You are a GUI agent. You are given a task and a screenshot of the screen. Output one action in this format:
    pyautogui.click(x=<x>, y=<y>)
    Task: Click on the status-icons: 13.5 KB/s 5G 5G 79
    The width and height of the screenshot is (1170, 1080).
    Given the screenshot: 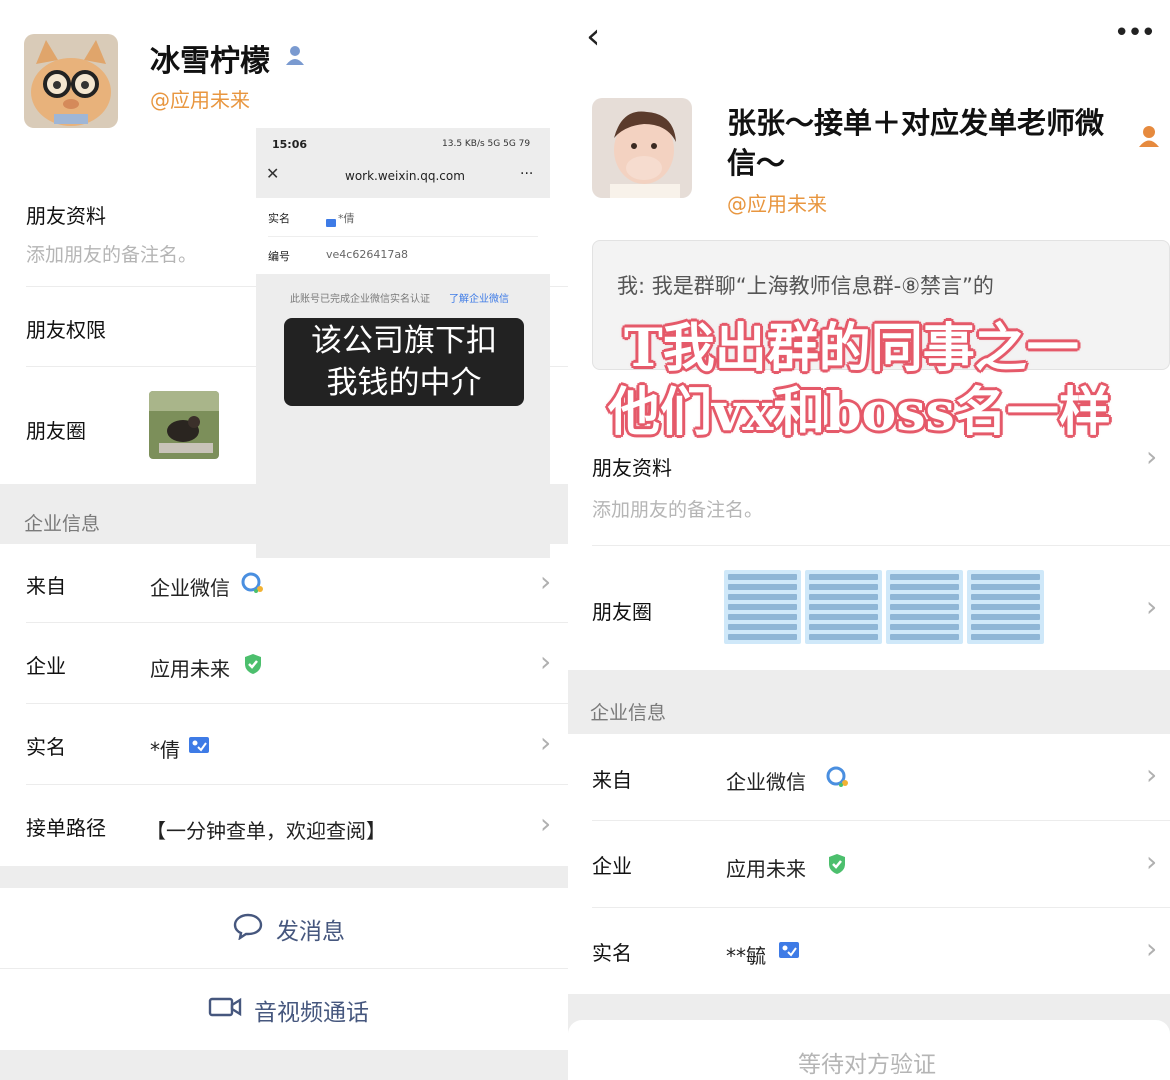 What is the action you would take?
    pyautogui.click(x=486, y=144)
    